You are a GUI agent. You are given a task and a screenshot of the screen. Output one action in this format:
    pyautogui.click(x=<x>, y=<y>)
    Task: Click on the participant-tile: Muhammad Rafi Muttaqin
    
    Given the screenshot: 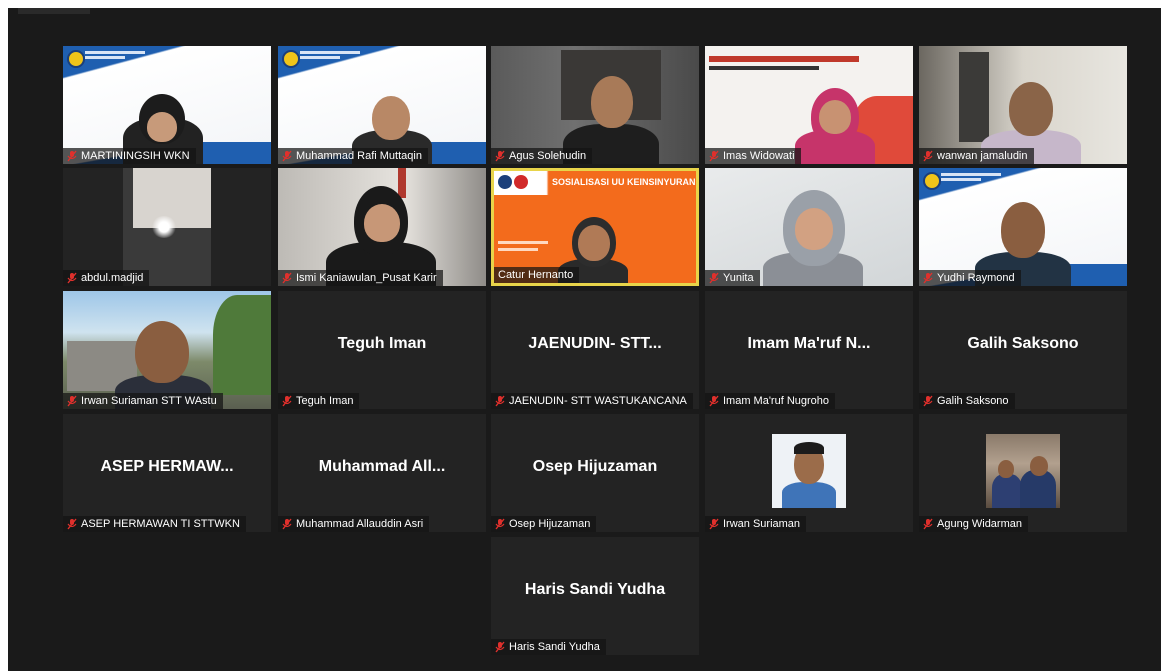 What is the action you would take?
    pyautogui.click(x=382, y=105)
    